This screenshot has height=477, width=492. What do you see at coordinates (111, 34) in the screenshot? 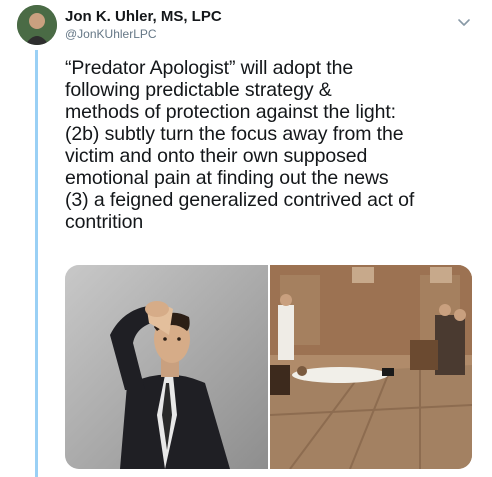
I see `author-handle: @JonKUhlerLPC` at bounding box center [111, 34].